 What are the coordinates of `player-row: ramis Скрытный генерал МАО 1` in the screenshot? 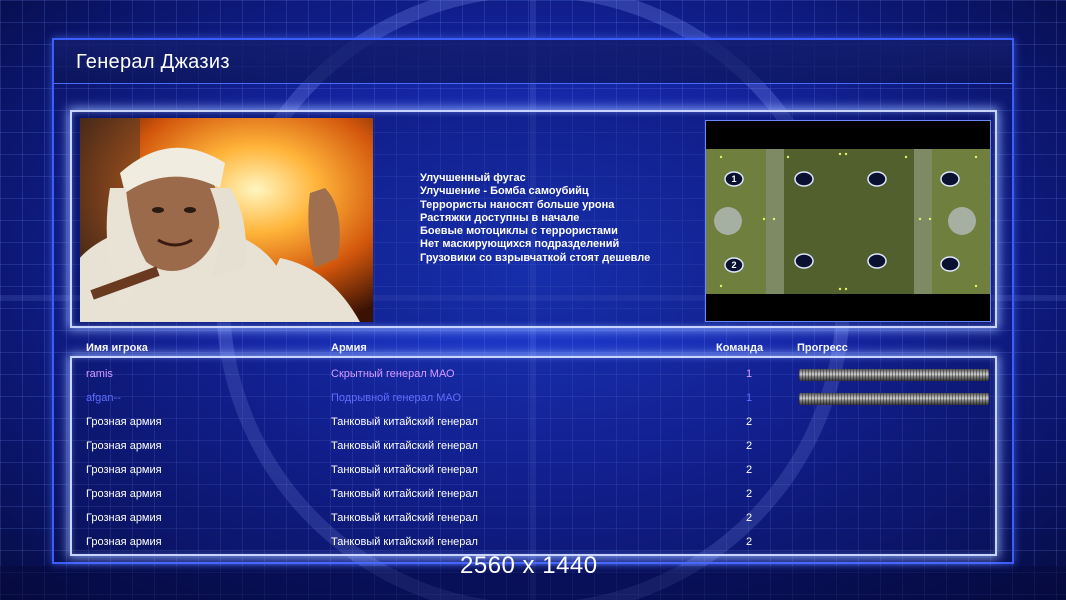 It's located at (533, 375).